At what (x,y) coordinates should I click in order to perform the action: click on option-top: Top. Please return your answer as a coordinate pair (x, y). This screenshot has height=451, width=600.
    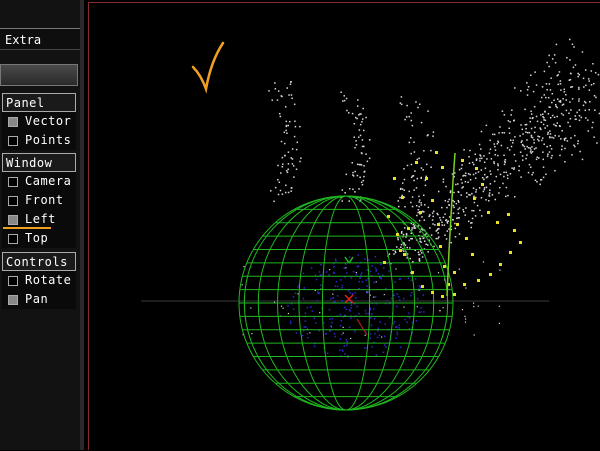
    Looking at the image, I should click on (39, 238).